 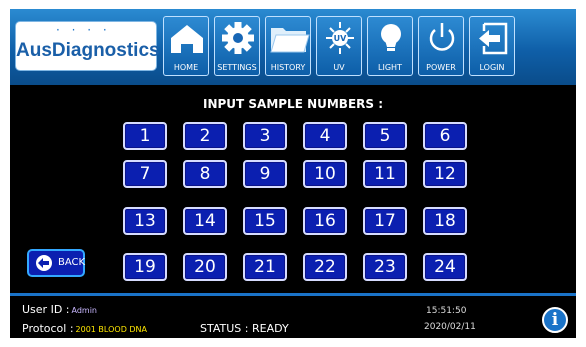 What do you see at coordinates (265, 136) in the screenshot?
I see `sample-number-button-3: 3` at bounding box center [265, 136].